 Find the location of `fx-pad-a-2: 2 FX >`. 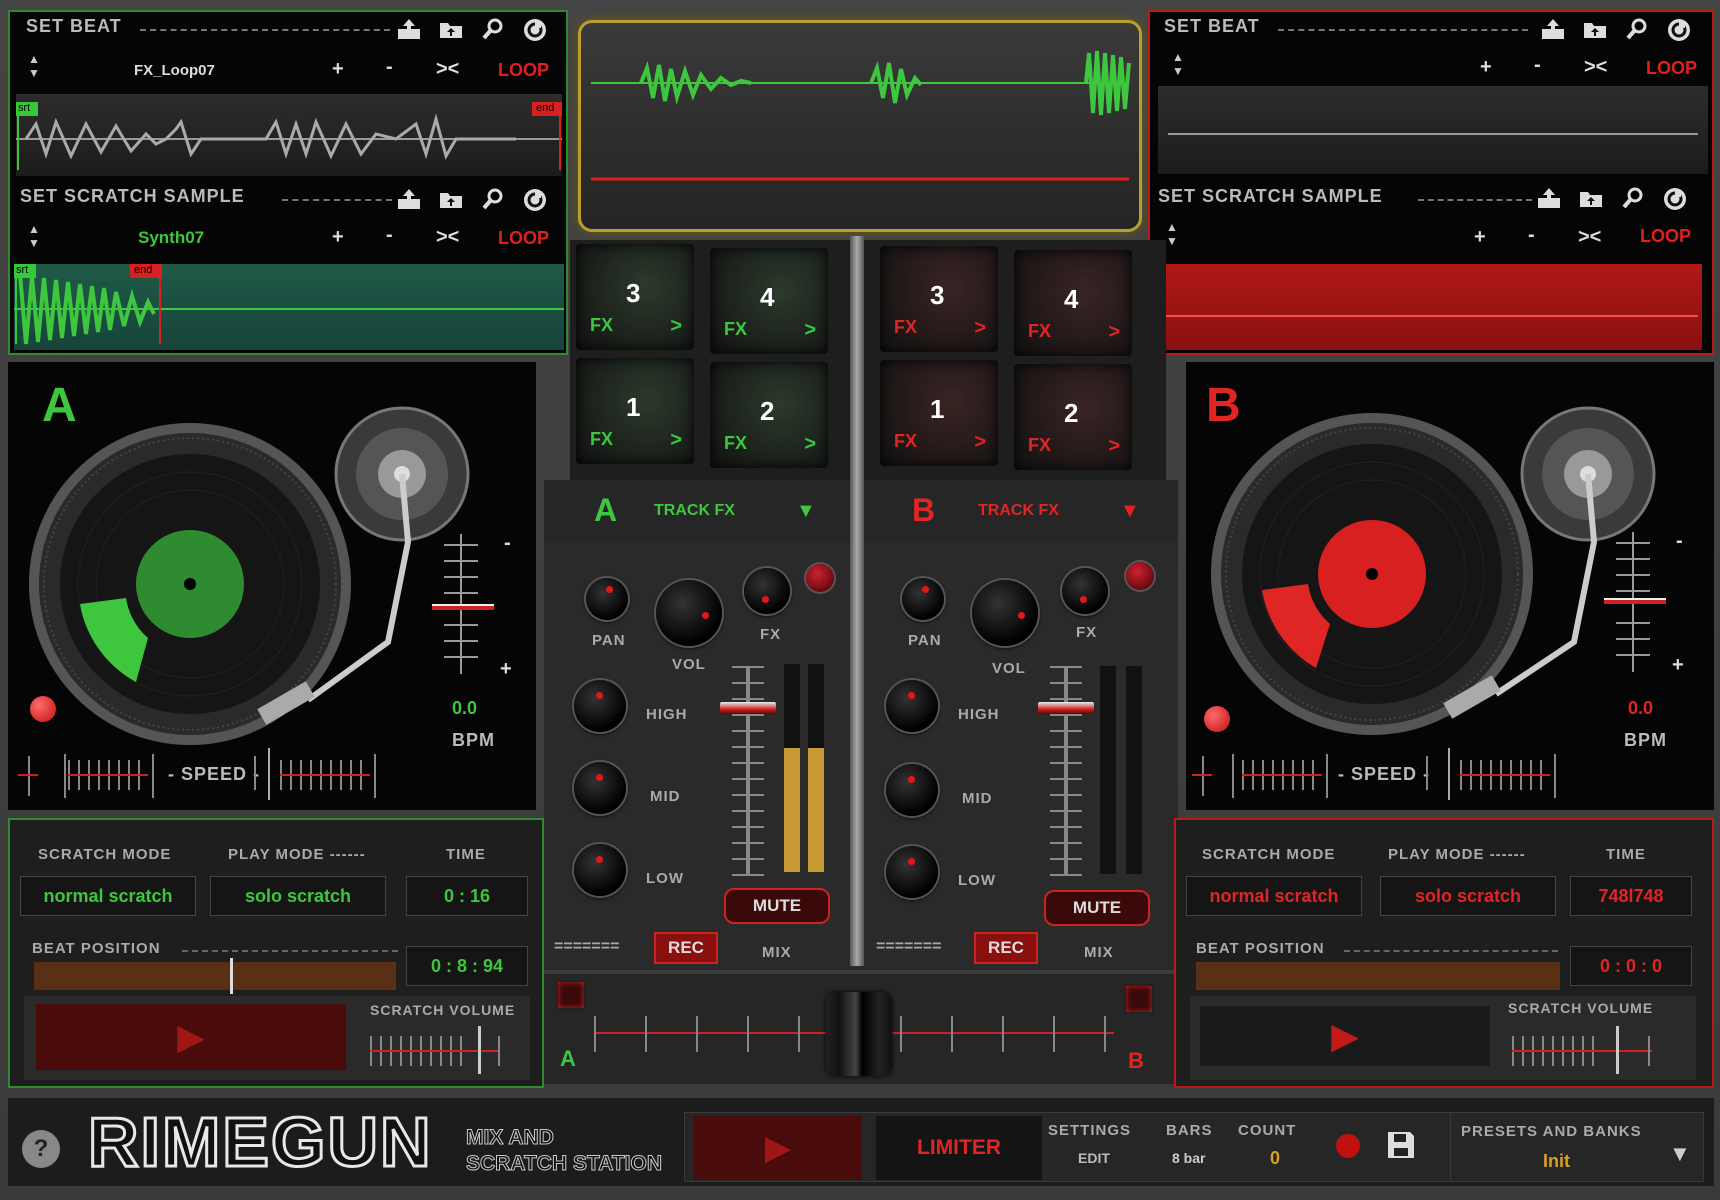

fx-pad-a-2: 2 FX > is located at coordinates (769, 415).